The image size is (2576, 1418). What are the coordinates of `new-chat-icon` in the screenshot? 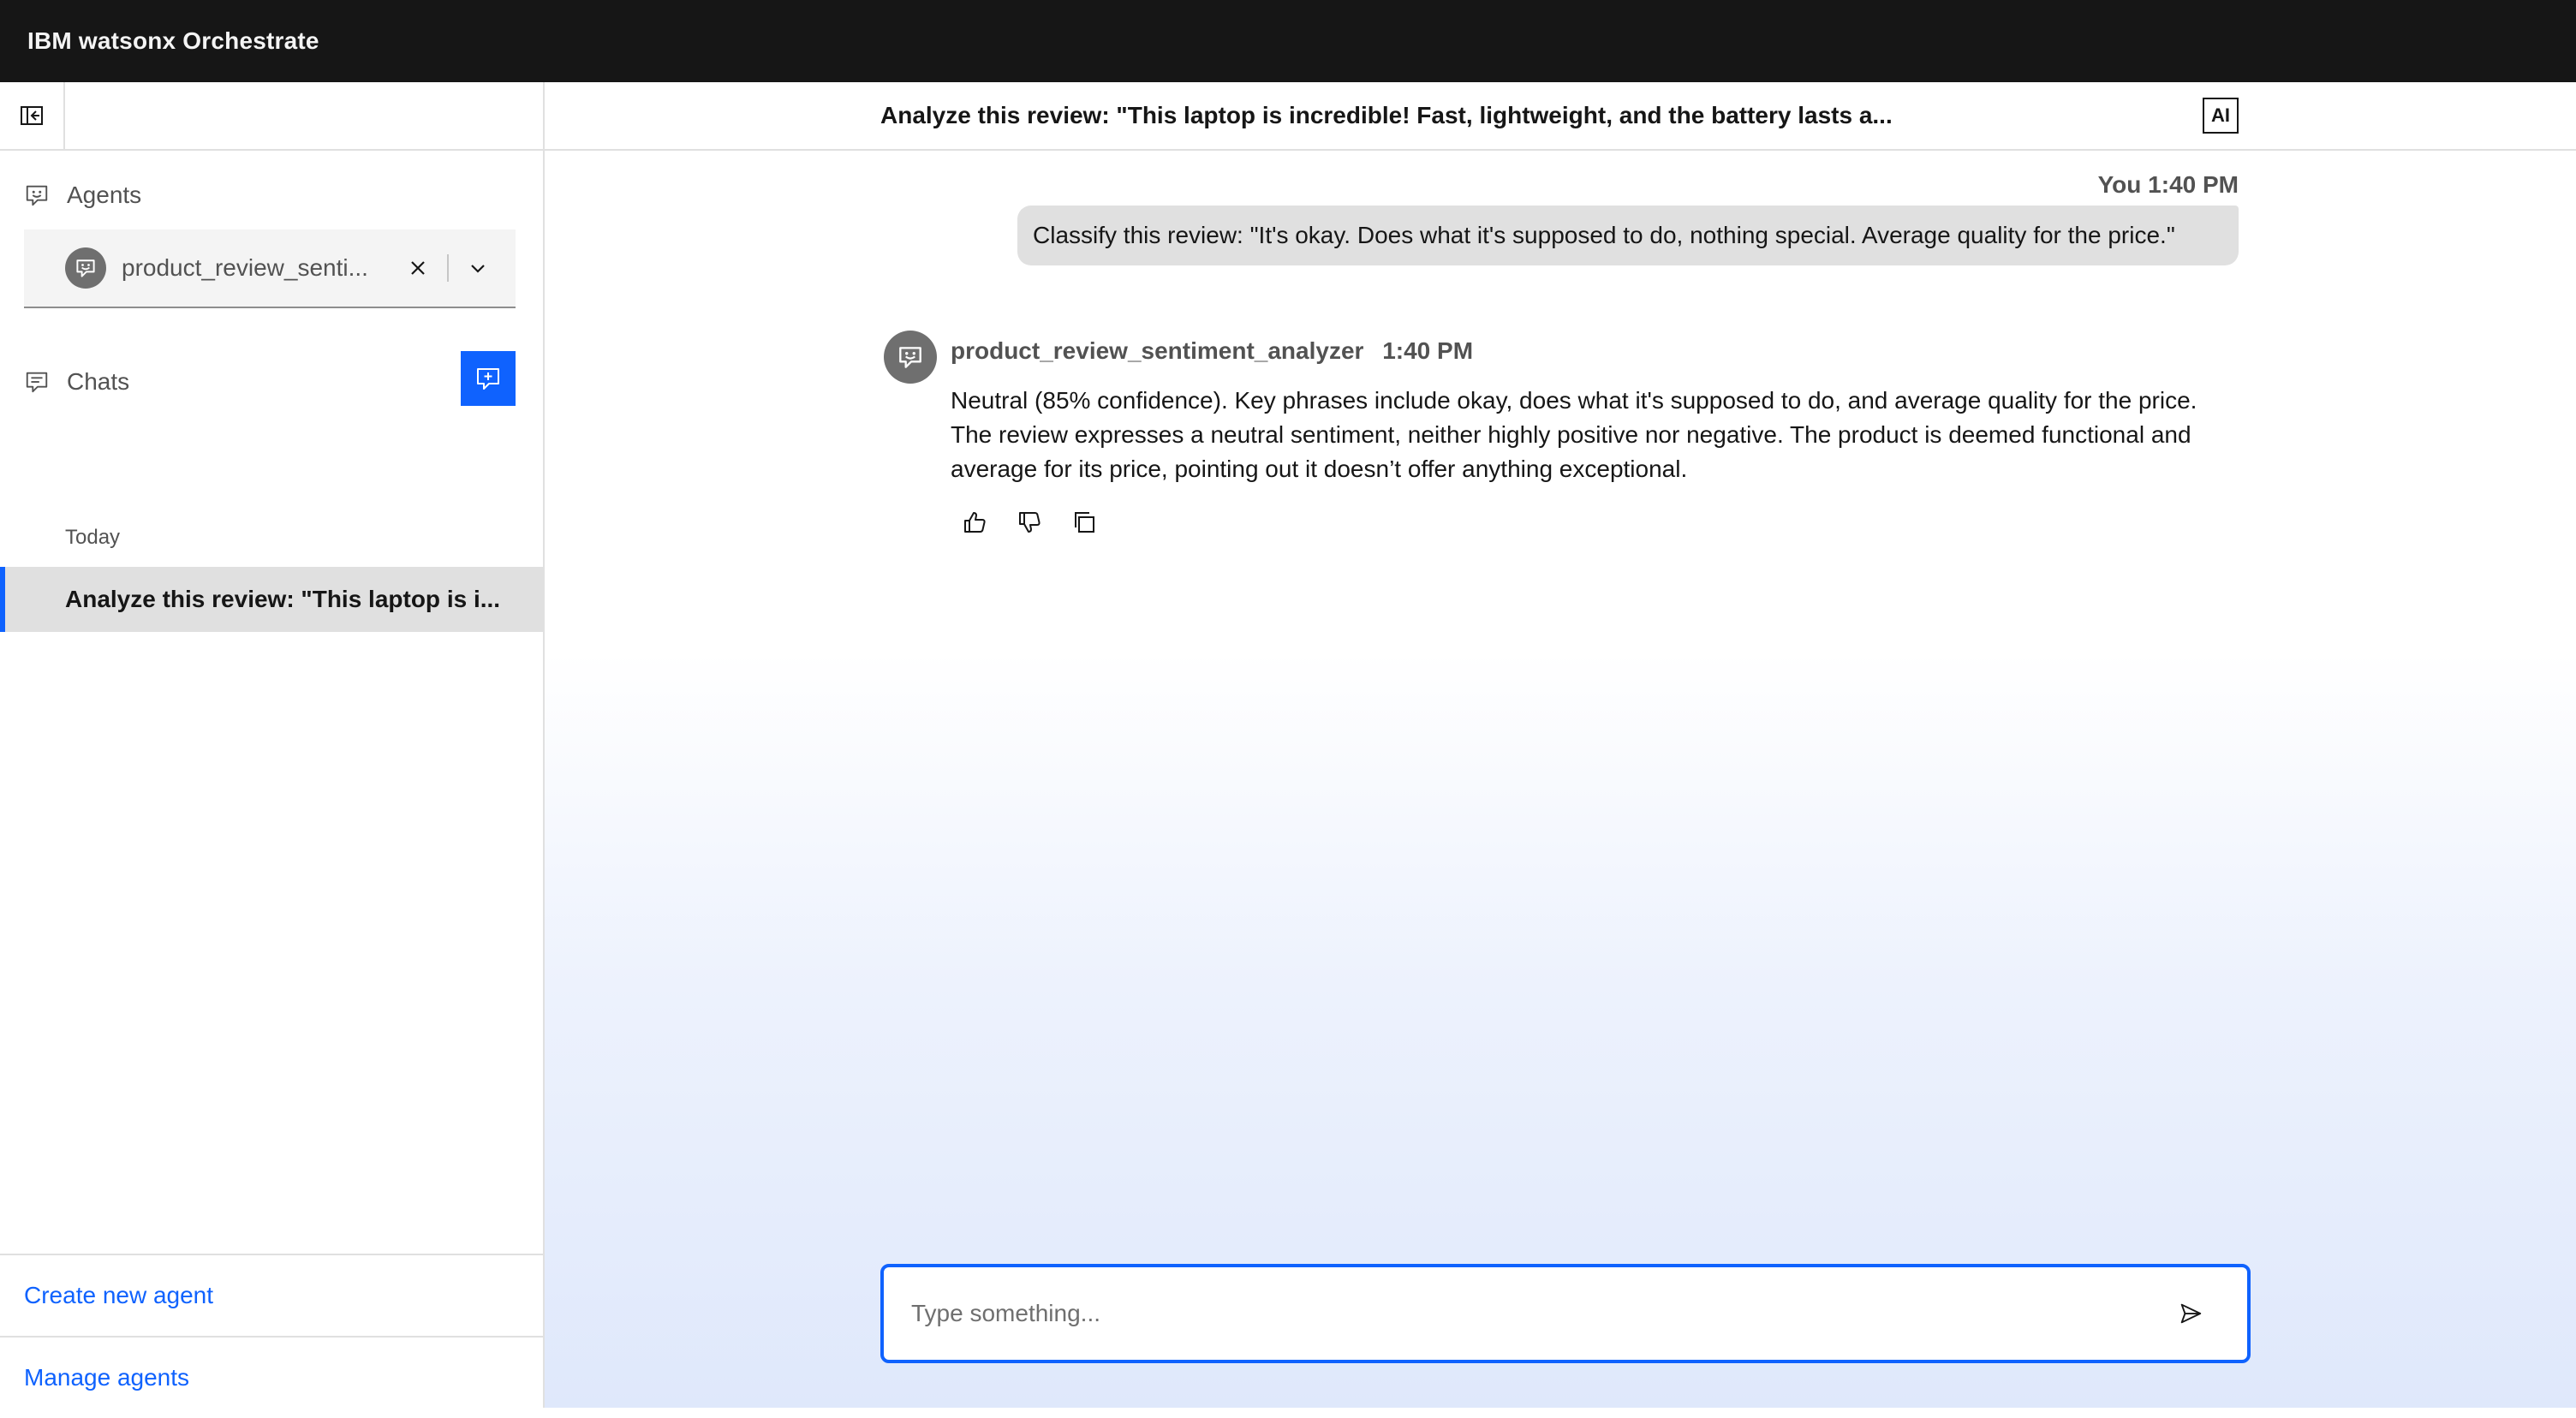 It's located at (488, 379).